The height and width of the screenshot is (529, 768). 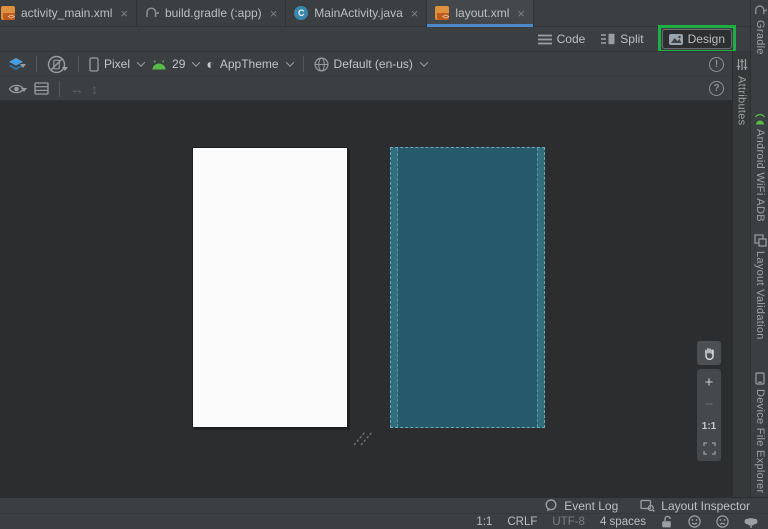 I want to click on encoding-indicator: UTF-8, so click(x=568, y=522).